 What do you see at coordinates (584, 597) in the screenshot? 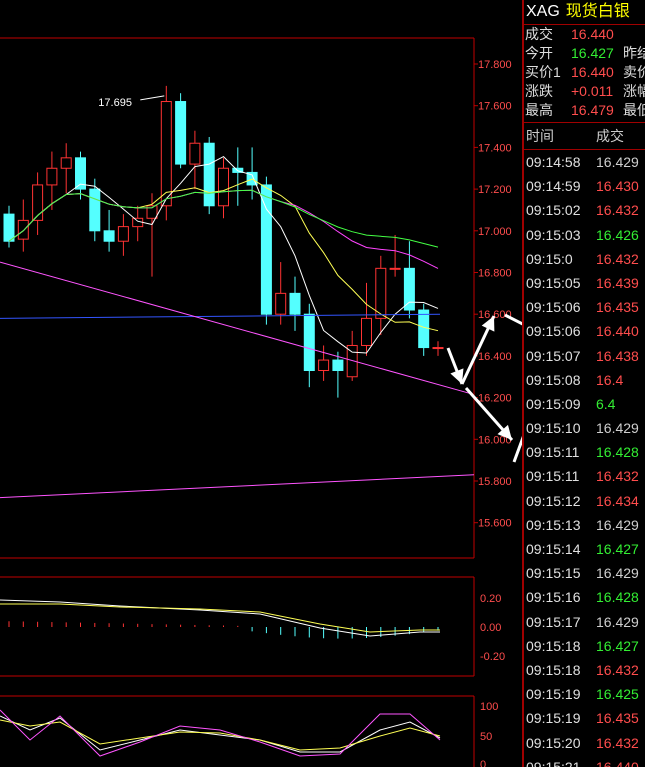
I see `tick-row: 09:15:16 16.428` at bounding box center [584, 597].